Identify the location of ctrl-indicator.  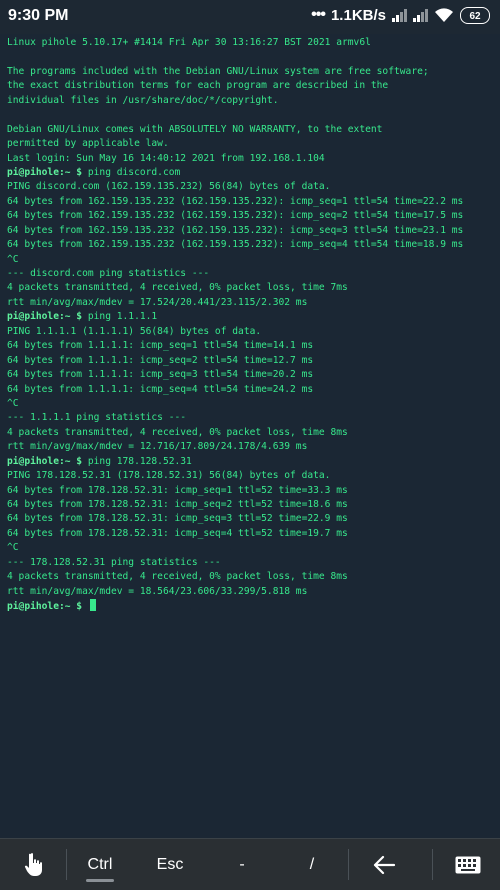
(100, 880).